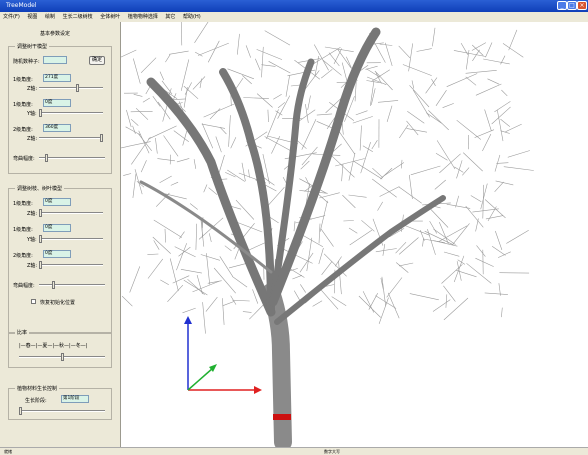 This screenshot has width=588, height=455. Describe the element at coordinates (143, 17) in the screenshot. I see `menu-species: 植物物种选择` at that location.